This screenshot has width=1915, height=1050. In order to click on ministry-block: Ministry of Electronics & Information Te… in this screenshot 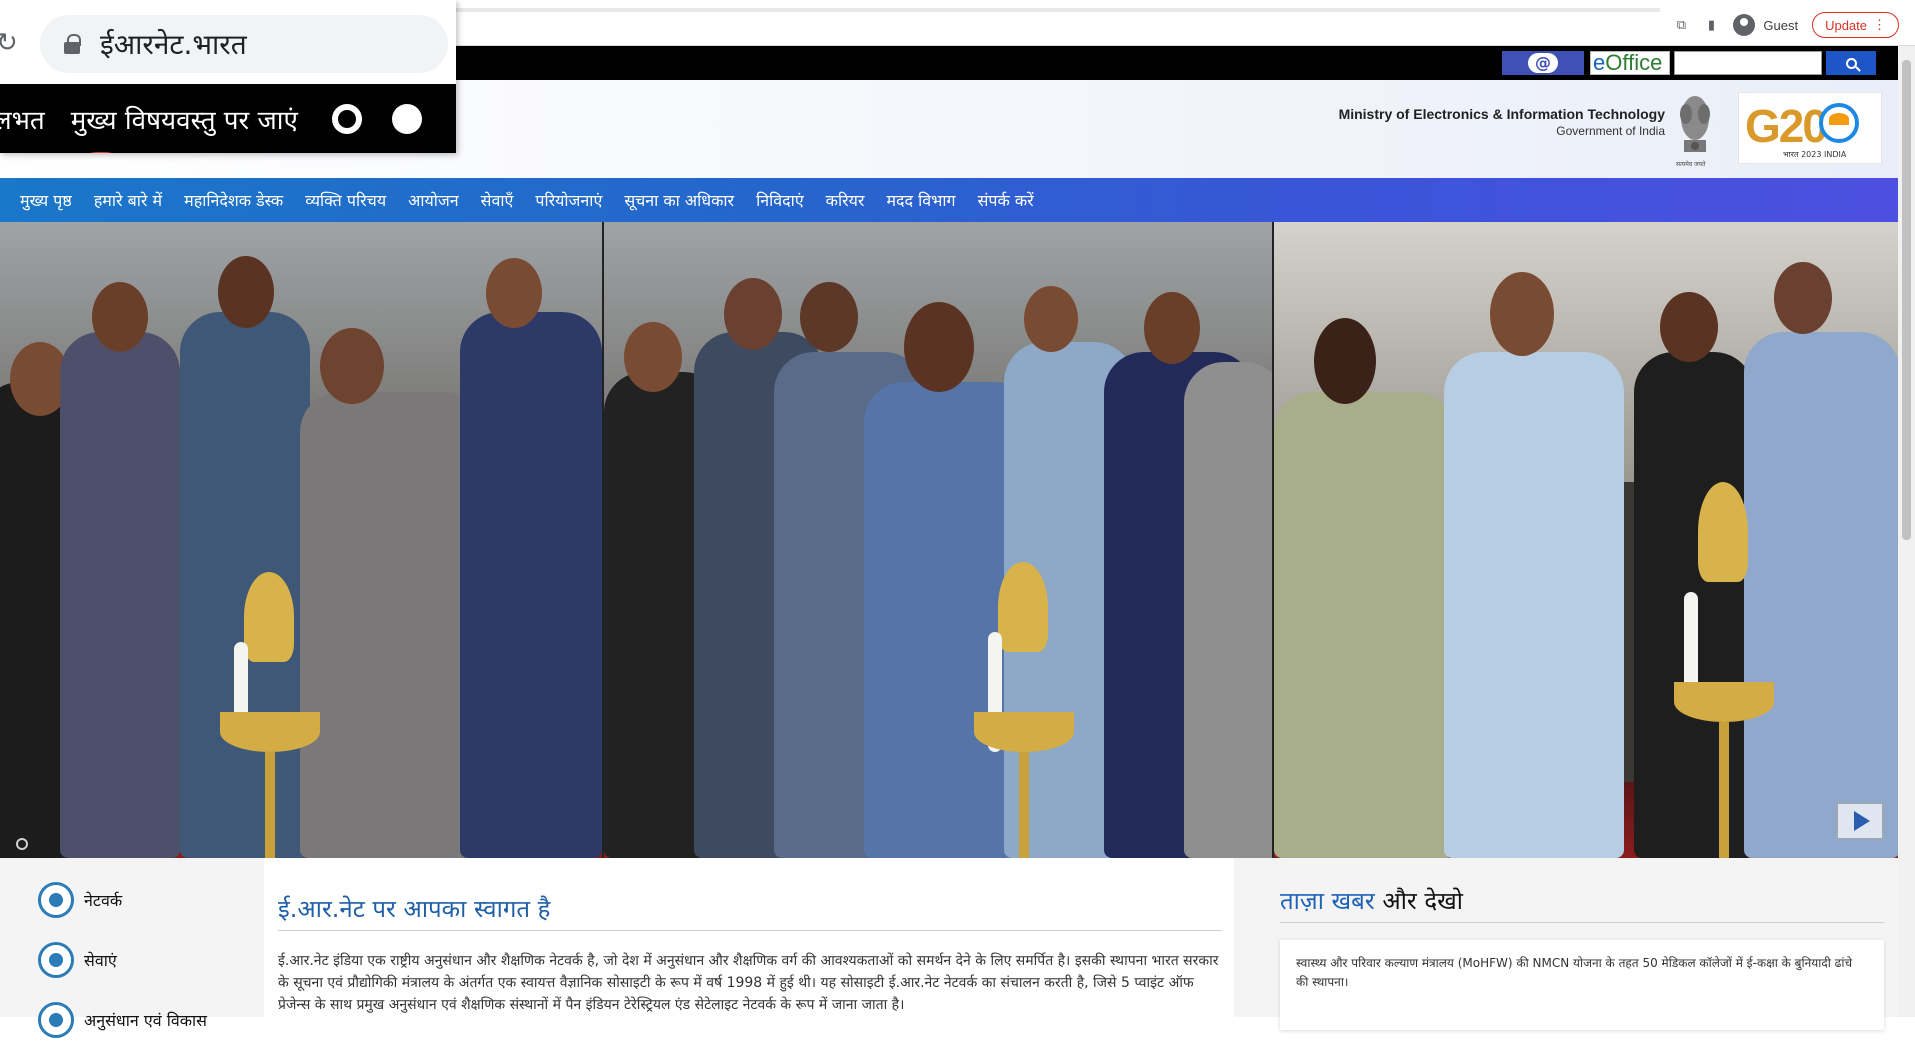, I will do `click(1502, 122)`.